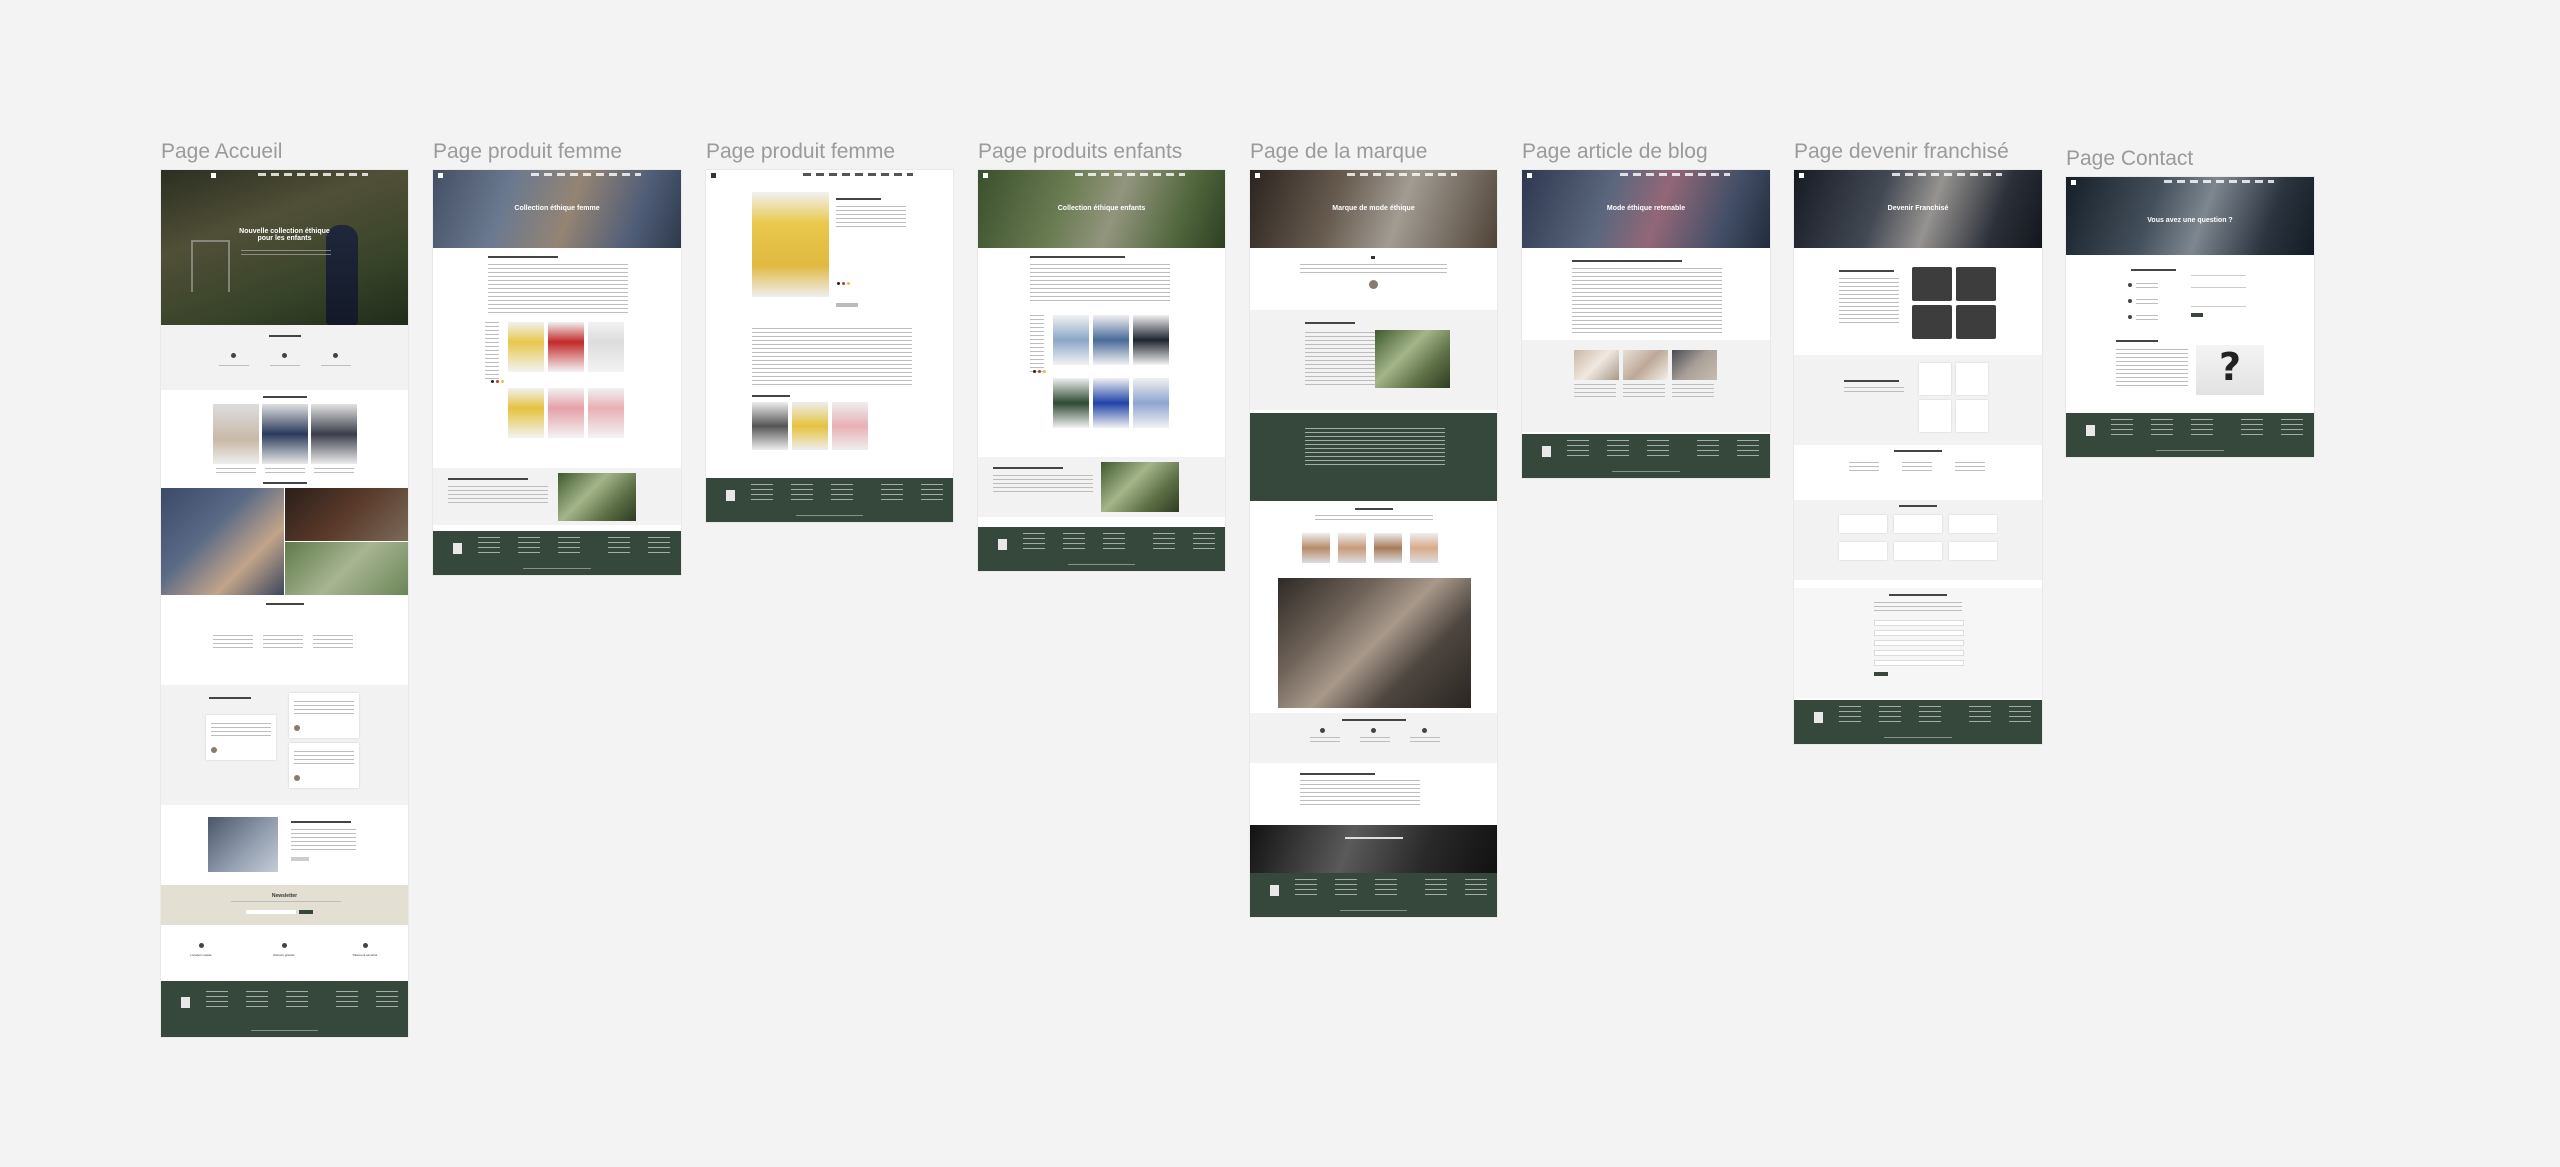 The width and height of the screenshot is (2560, 1167). I want to click on frame-label-contact: Page Contact, so click(2130, 158).